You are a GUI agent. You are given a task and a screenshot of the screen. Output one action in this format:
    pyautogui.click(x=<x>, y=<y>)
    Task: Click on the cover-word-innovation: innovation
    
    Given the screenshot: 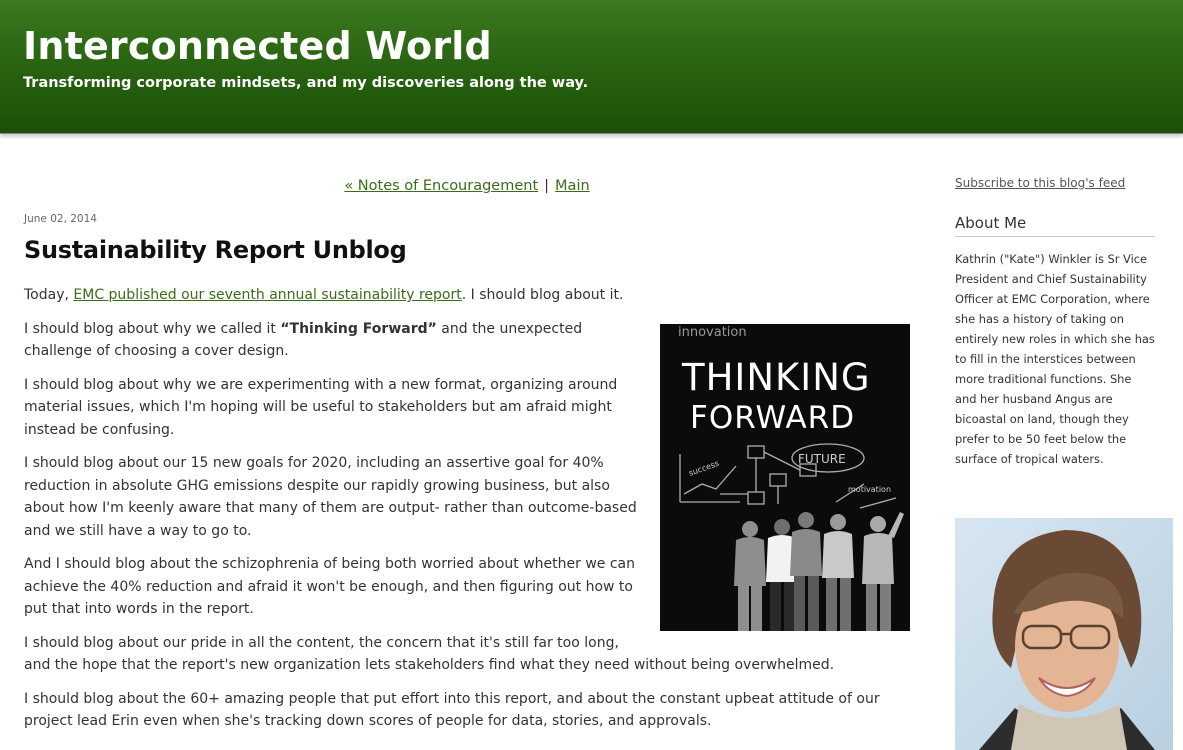 What is the action you would take?
    pyautogui.click(x=712, y=332)
    